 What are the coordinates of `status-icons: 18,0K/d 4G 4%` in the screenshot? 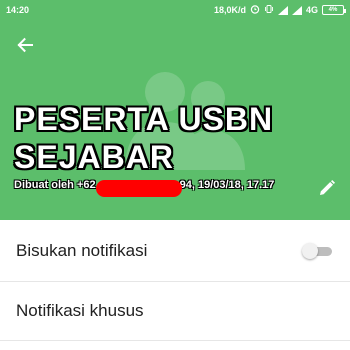 It's located at (279, 10).